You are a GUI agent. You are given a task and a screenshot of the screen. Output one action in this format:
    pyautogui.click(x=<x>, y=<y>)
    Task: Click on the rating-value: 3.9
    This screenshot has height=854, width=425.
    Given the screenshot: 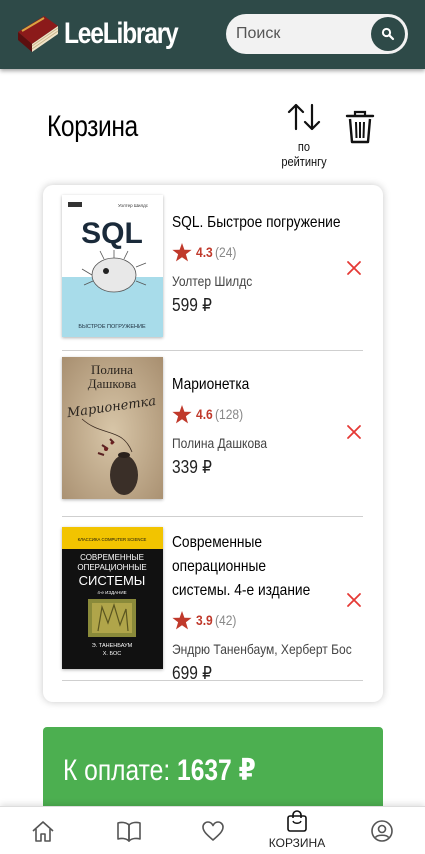 What is the action you would take?
    pyautogui.click(x=204, y=620)
    